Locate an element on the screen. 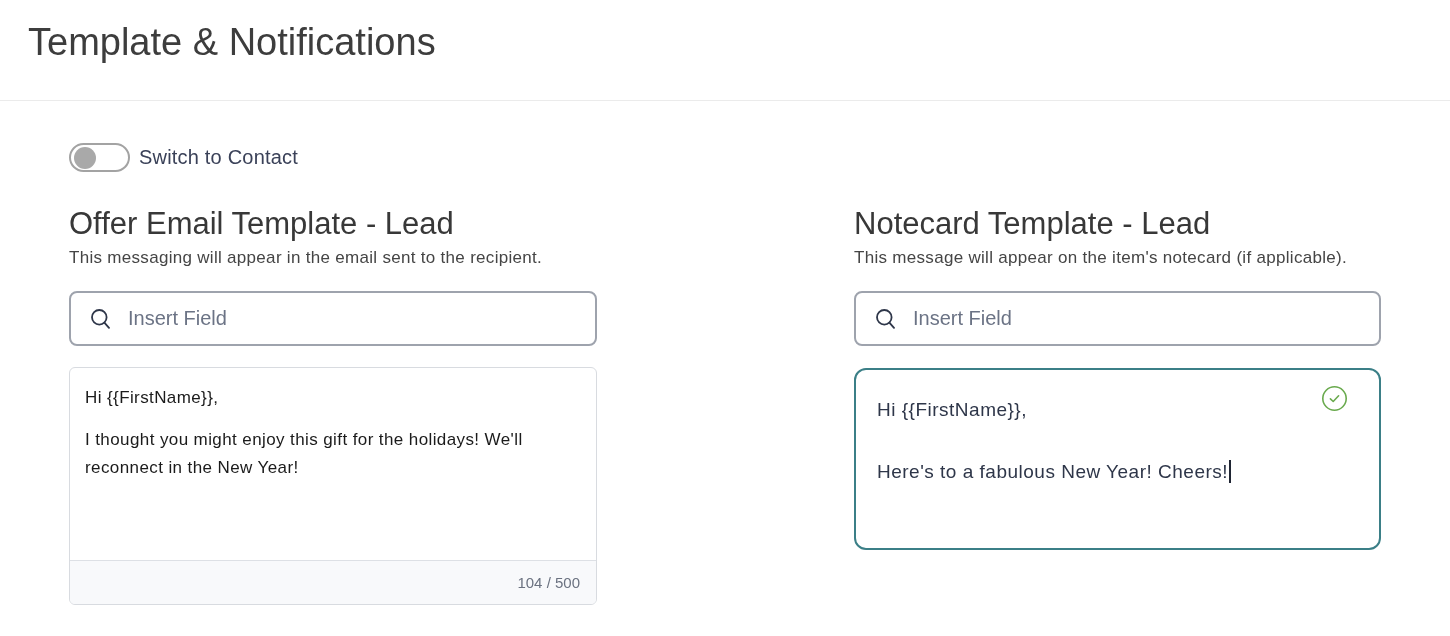  template-description: This messaging will appear in the email sent to the recipient. is located at coordinates (306, 258).